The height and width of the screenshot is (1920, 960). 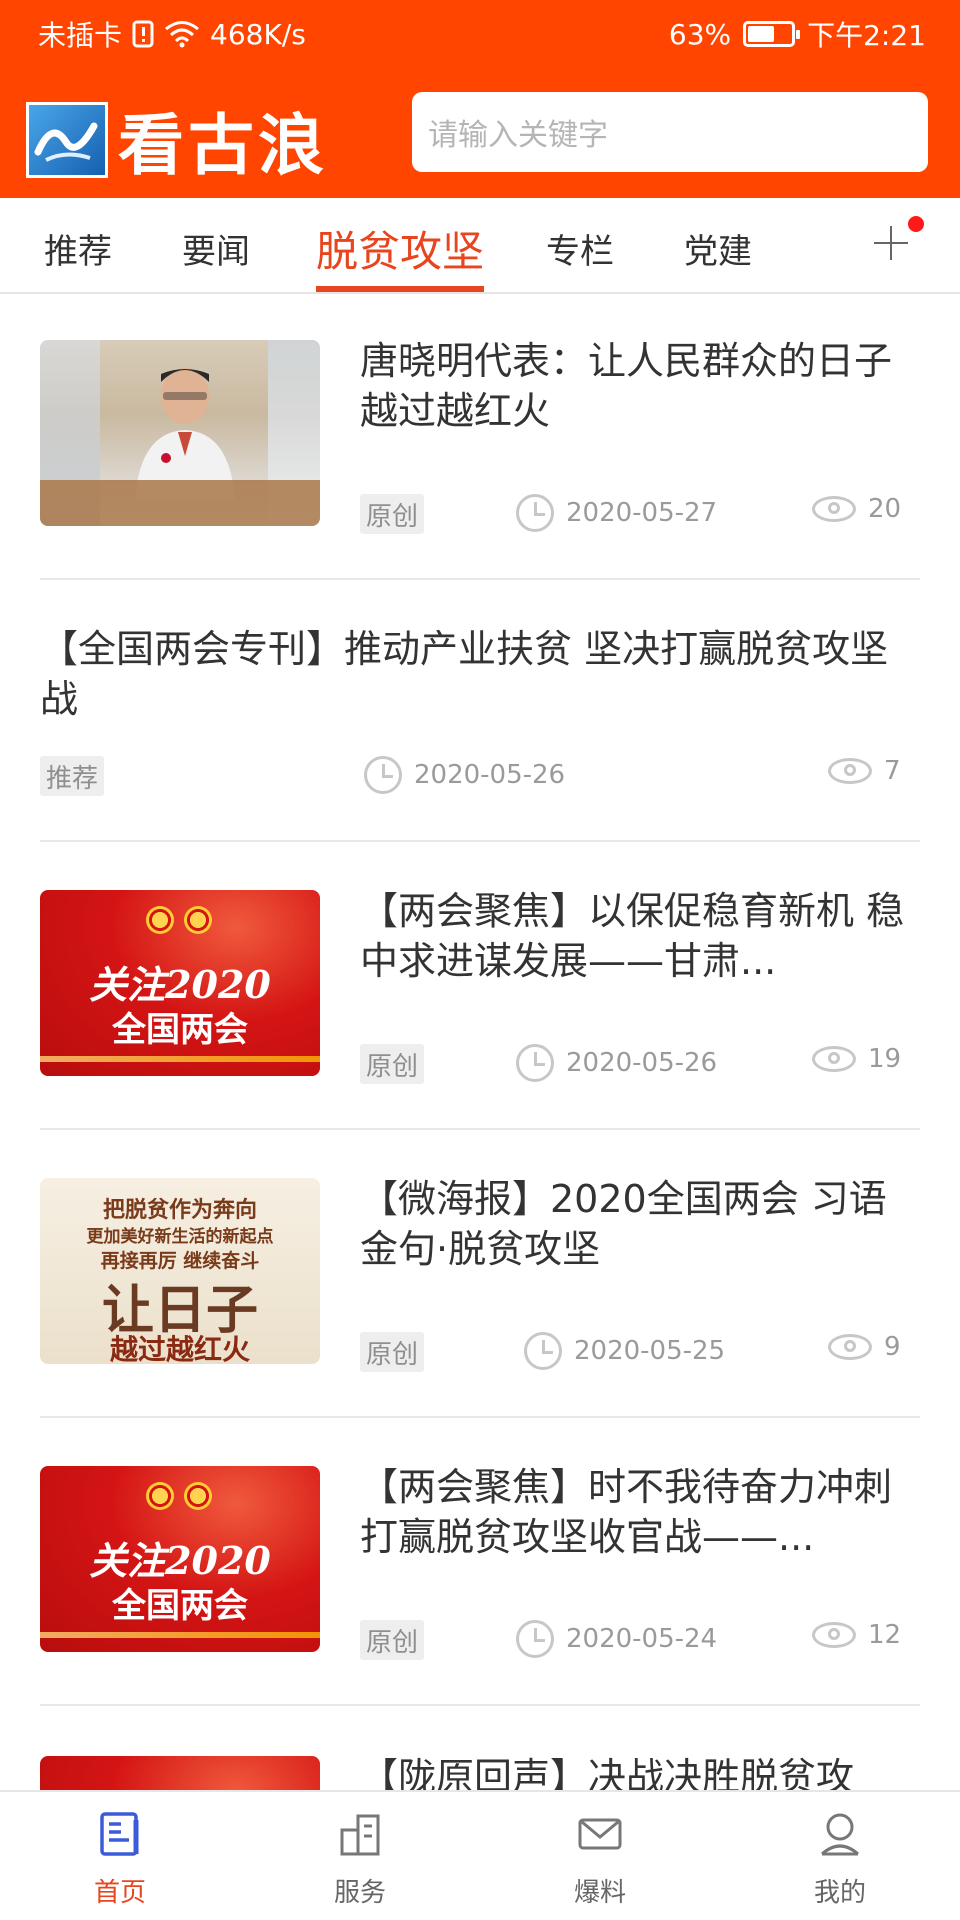 What do you see at coordinates (761, 34) in the screenshot?
I see `battery-fill` at bounding box center [761, 34].